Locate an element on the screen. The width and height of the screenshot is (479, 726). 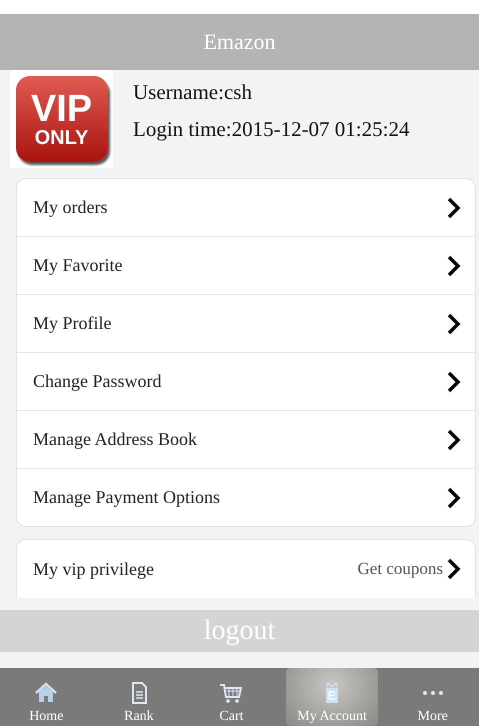
username-text: Username:csh is located at coordinates (193, 92).